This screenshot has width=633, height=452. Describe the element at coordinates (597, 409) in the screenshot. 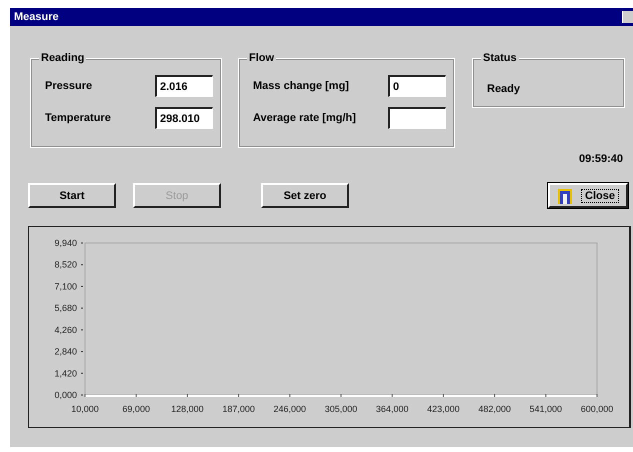

I see `x-tick-label: 600,000` at that location.